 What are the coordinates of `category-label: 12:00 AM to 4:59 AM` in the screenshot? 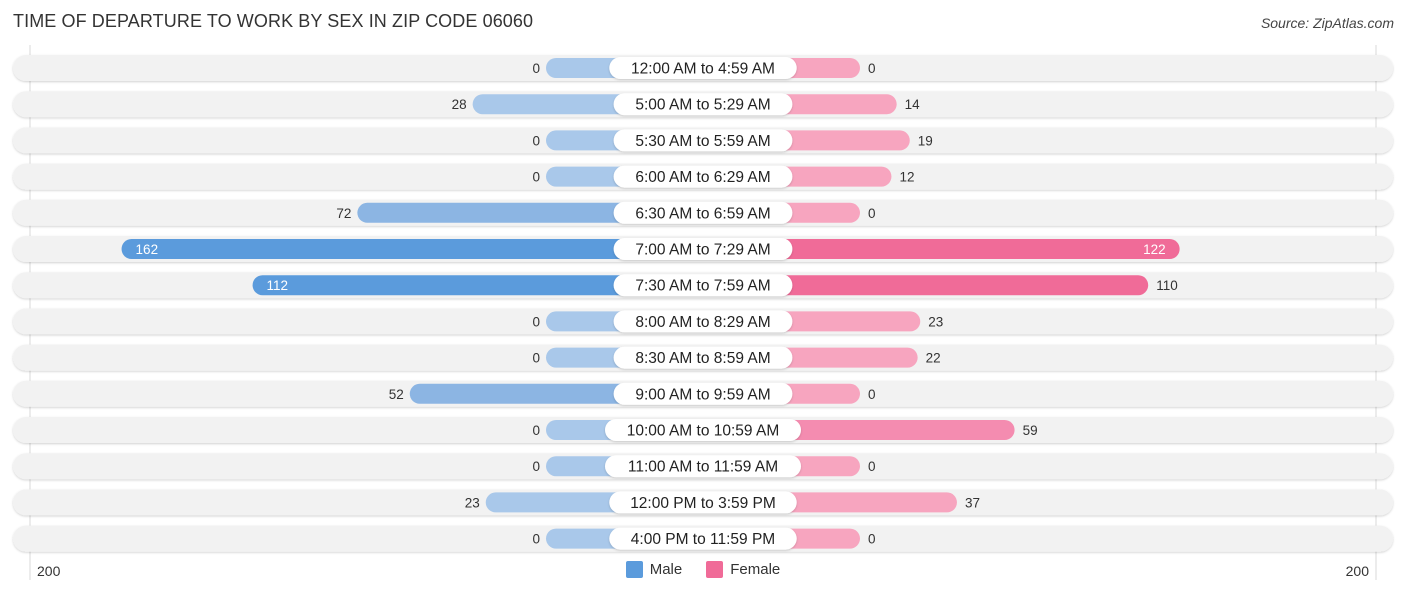 It's located at (703, 69).